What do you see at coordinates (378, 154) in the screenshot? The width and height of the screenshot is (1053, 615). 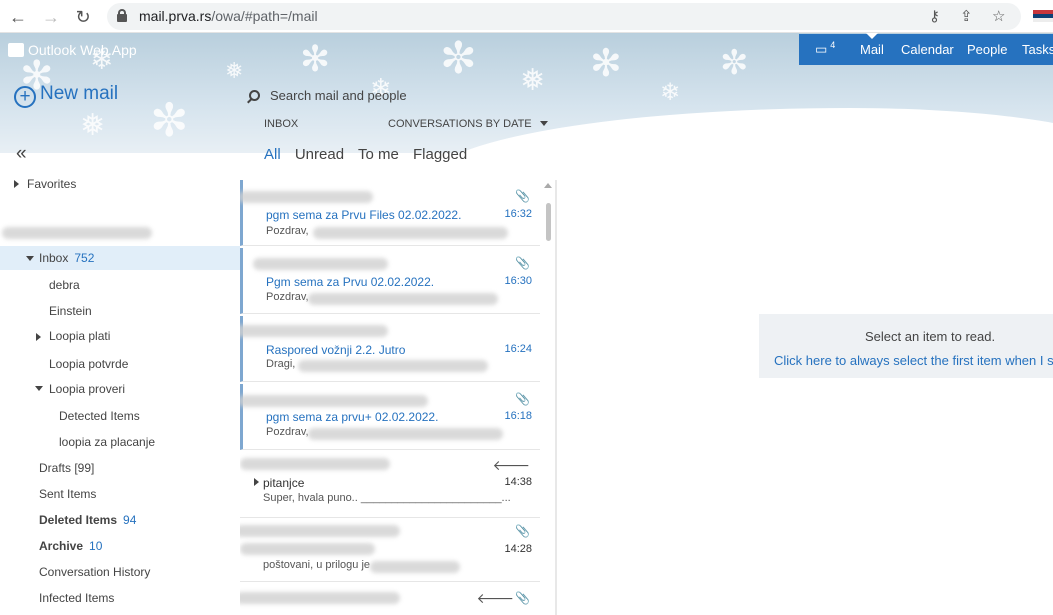 I see `filter-to-me: To me` at bounding box center [378, 154].